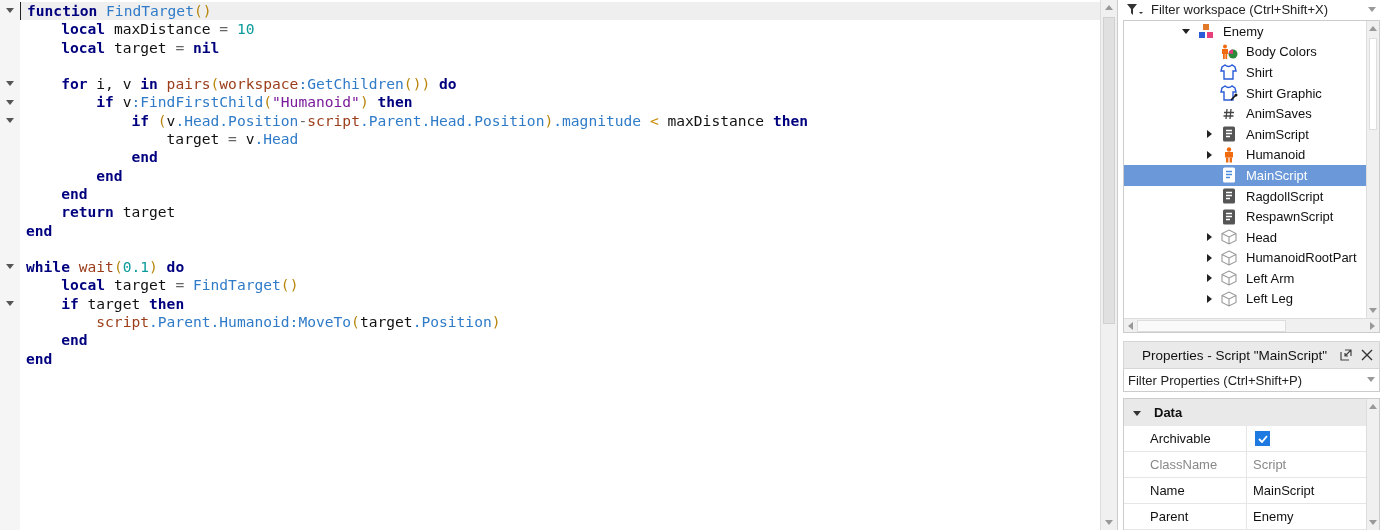 Image resolution: width=1380 pixels, height=530 pixels. Describe the element at coordinates (1306, 464) in the screenshot. I see `property-value: Script` at that location.